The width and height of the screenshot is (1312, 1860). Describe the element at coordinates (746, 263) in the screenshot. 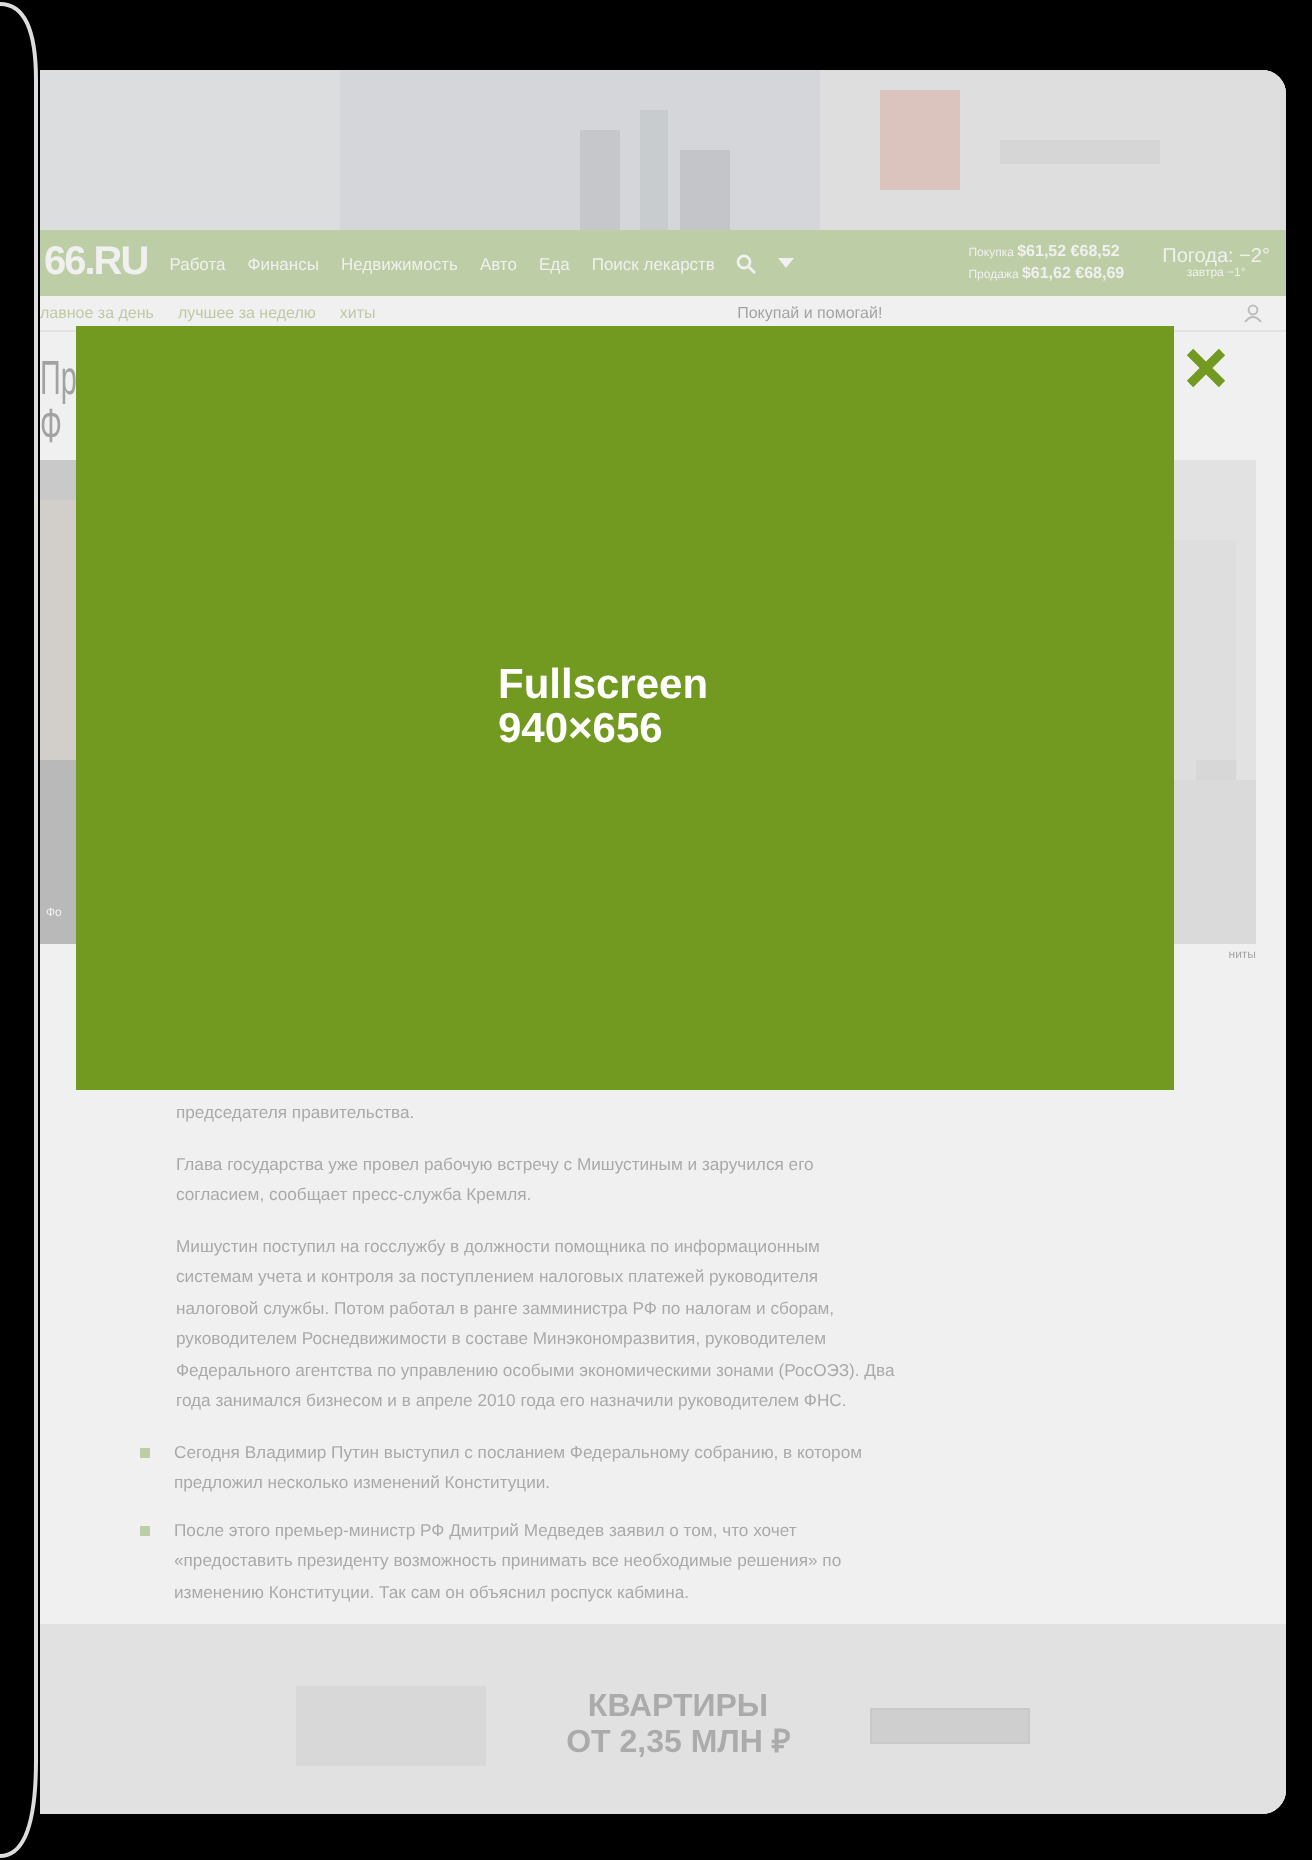

I see `search-icon` at that location.